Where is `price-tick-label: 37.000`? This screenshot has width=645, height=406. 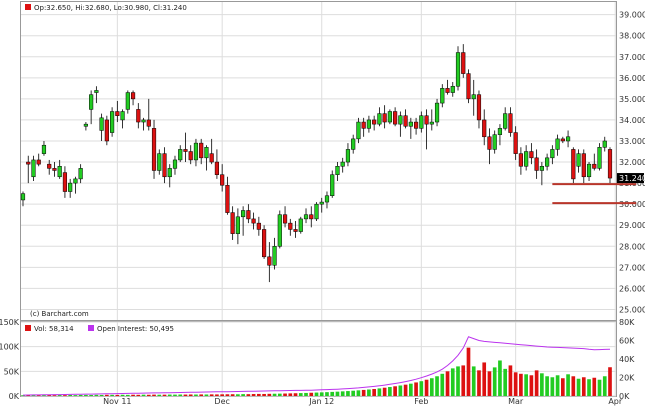 price-tick-label: 37.000 is located at coordinates (632, 57).